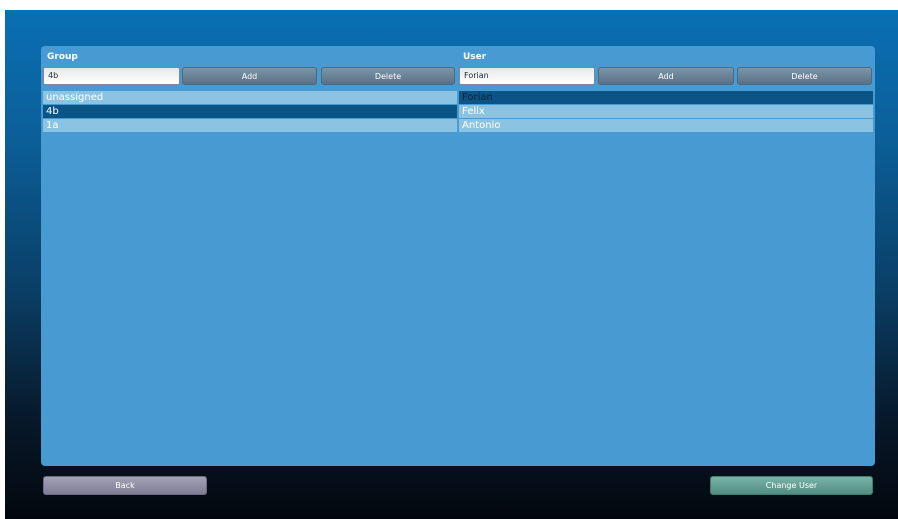  I want to click on user-list-item: Antonio, so click(666, 125).